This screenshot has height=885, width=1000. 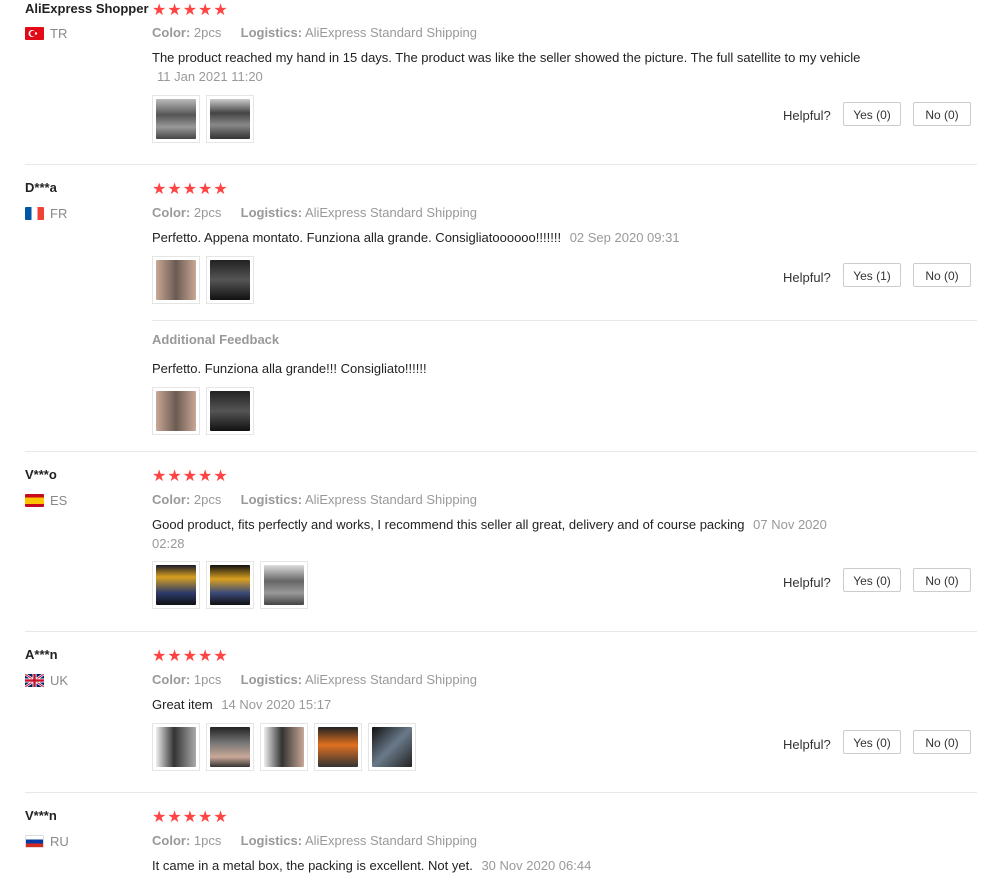 I want to click on reviewer-country: TR, so click(x=46, y=33).